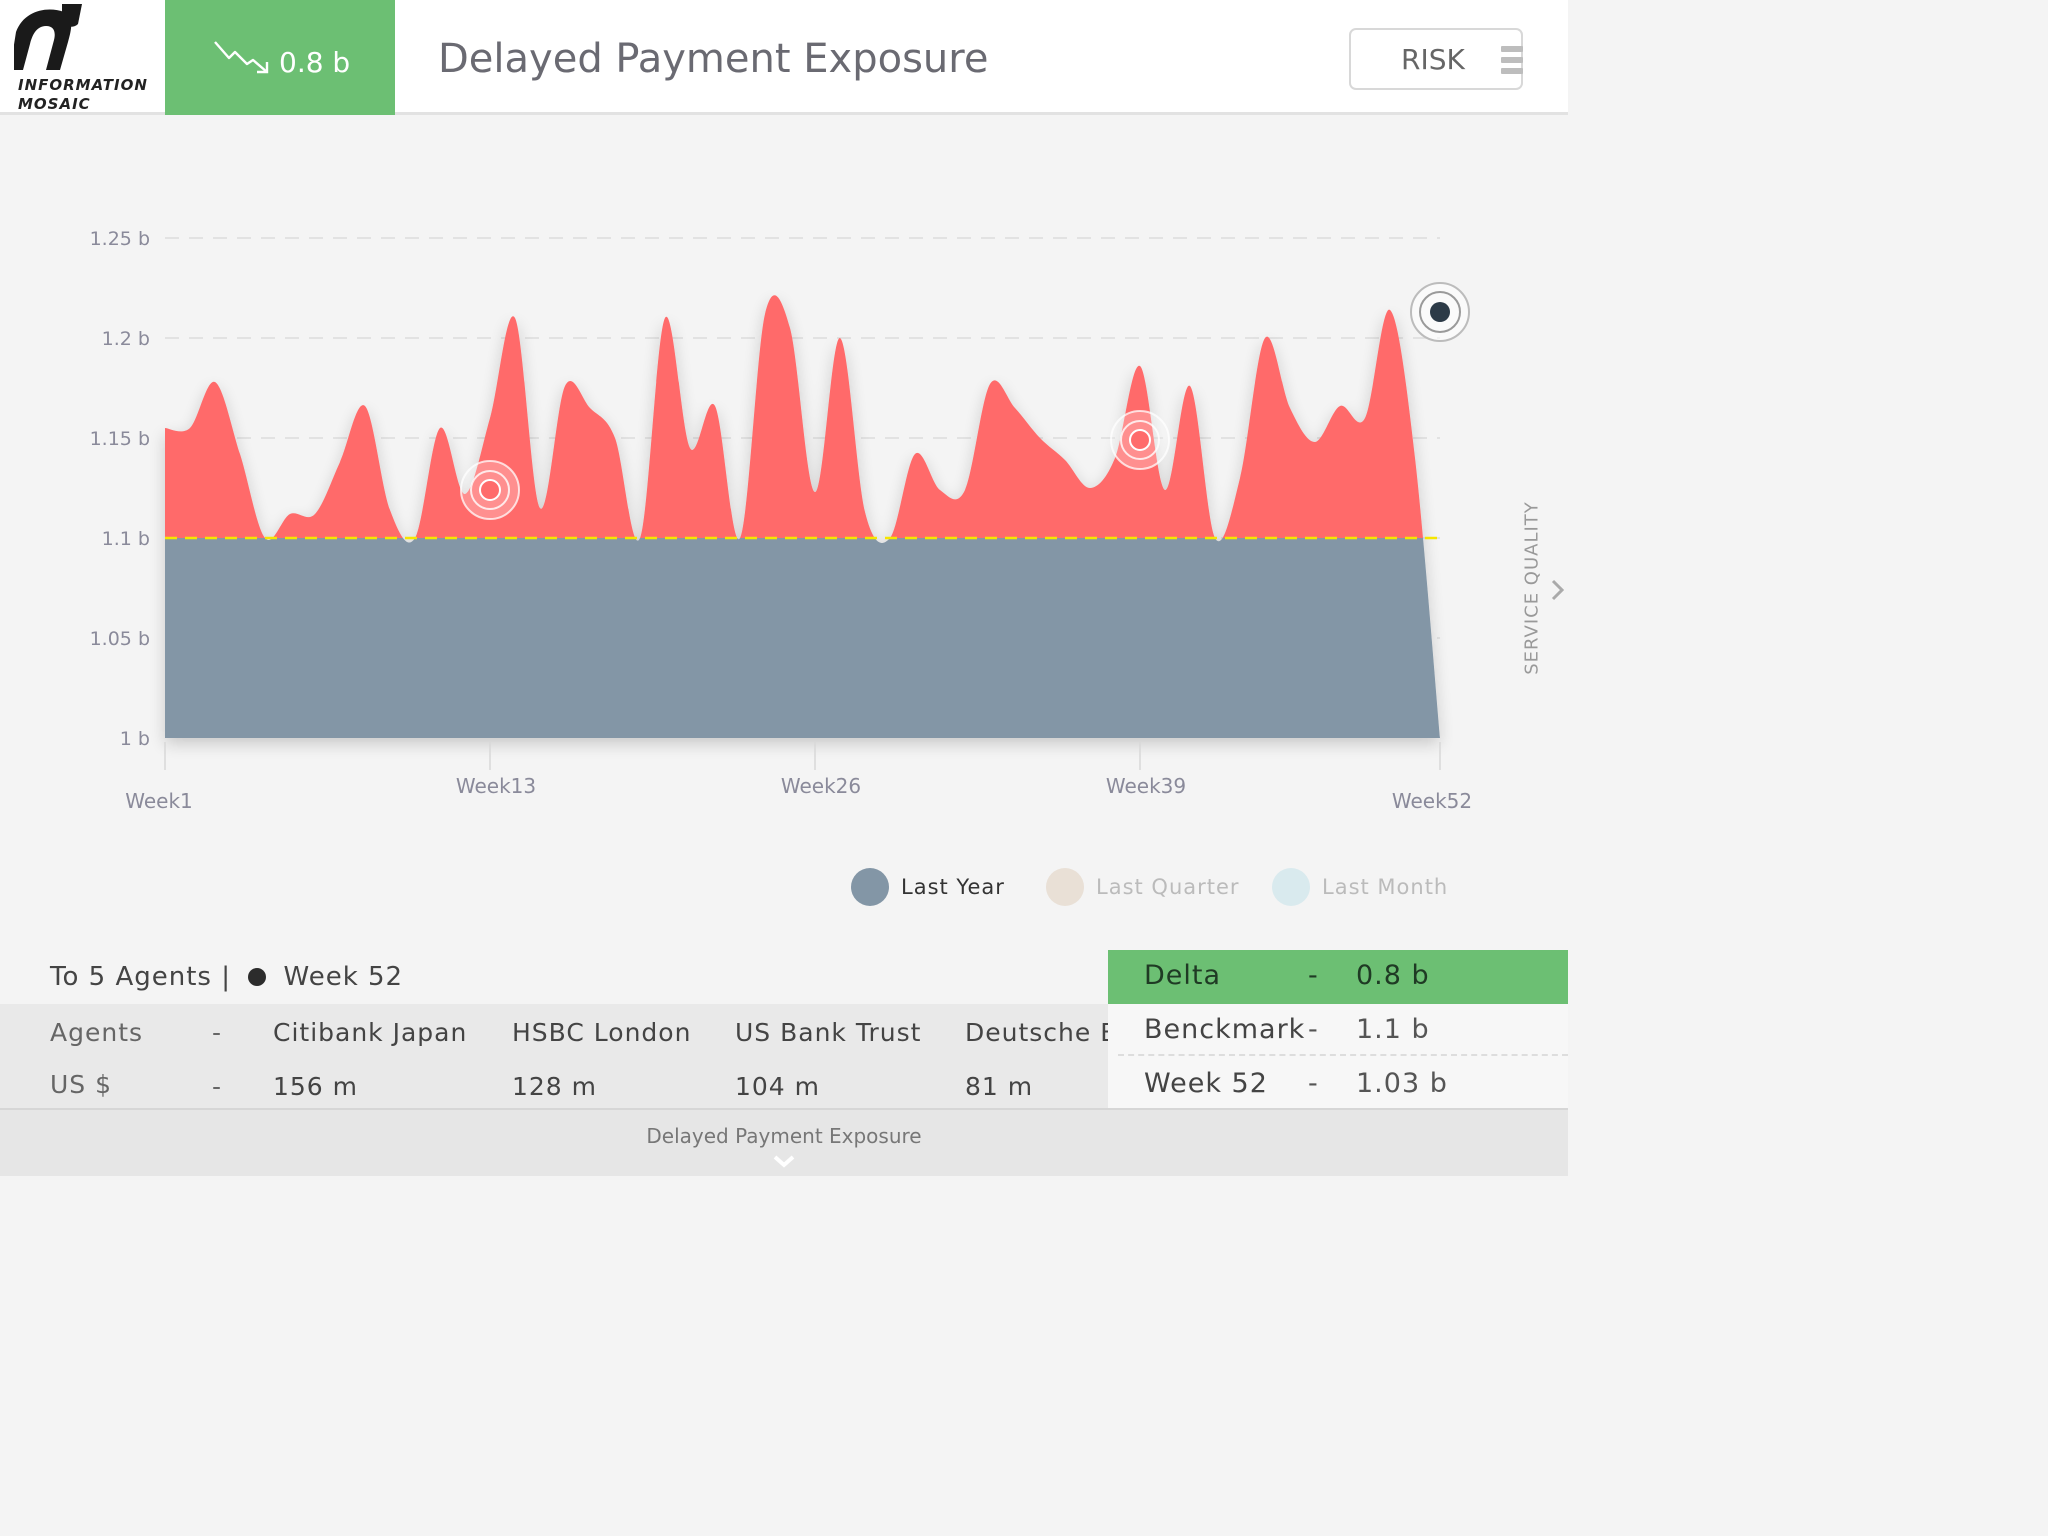  What do you see at coordinates (1385, 887) in the screenshot?
I see `legend-label: Last Month` at bounding box center [1385, 887].